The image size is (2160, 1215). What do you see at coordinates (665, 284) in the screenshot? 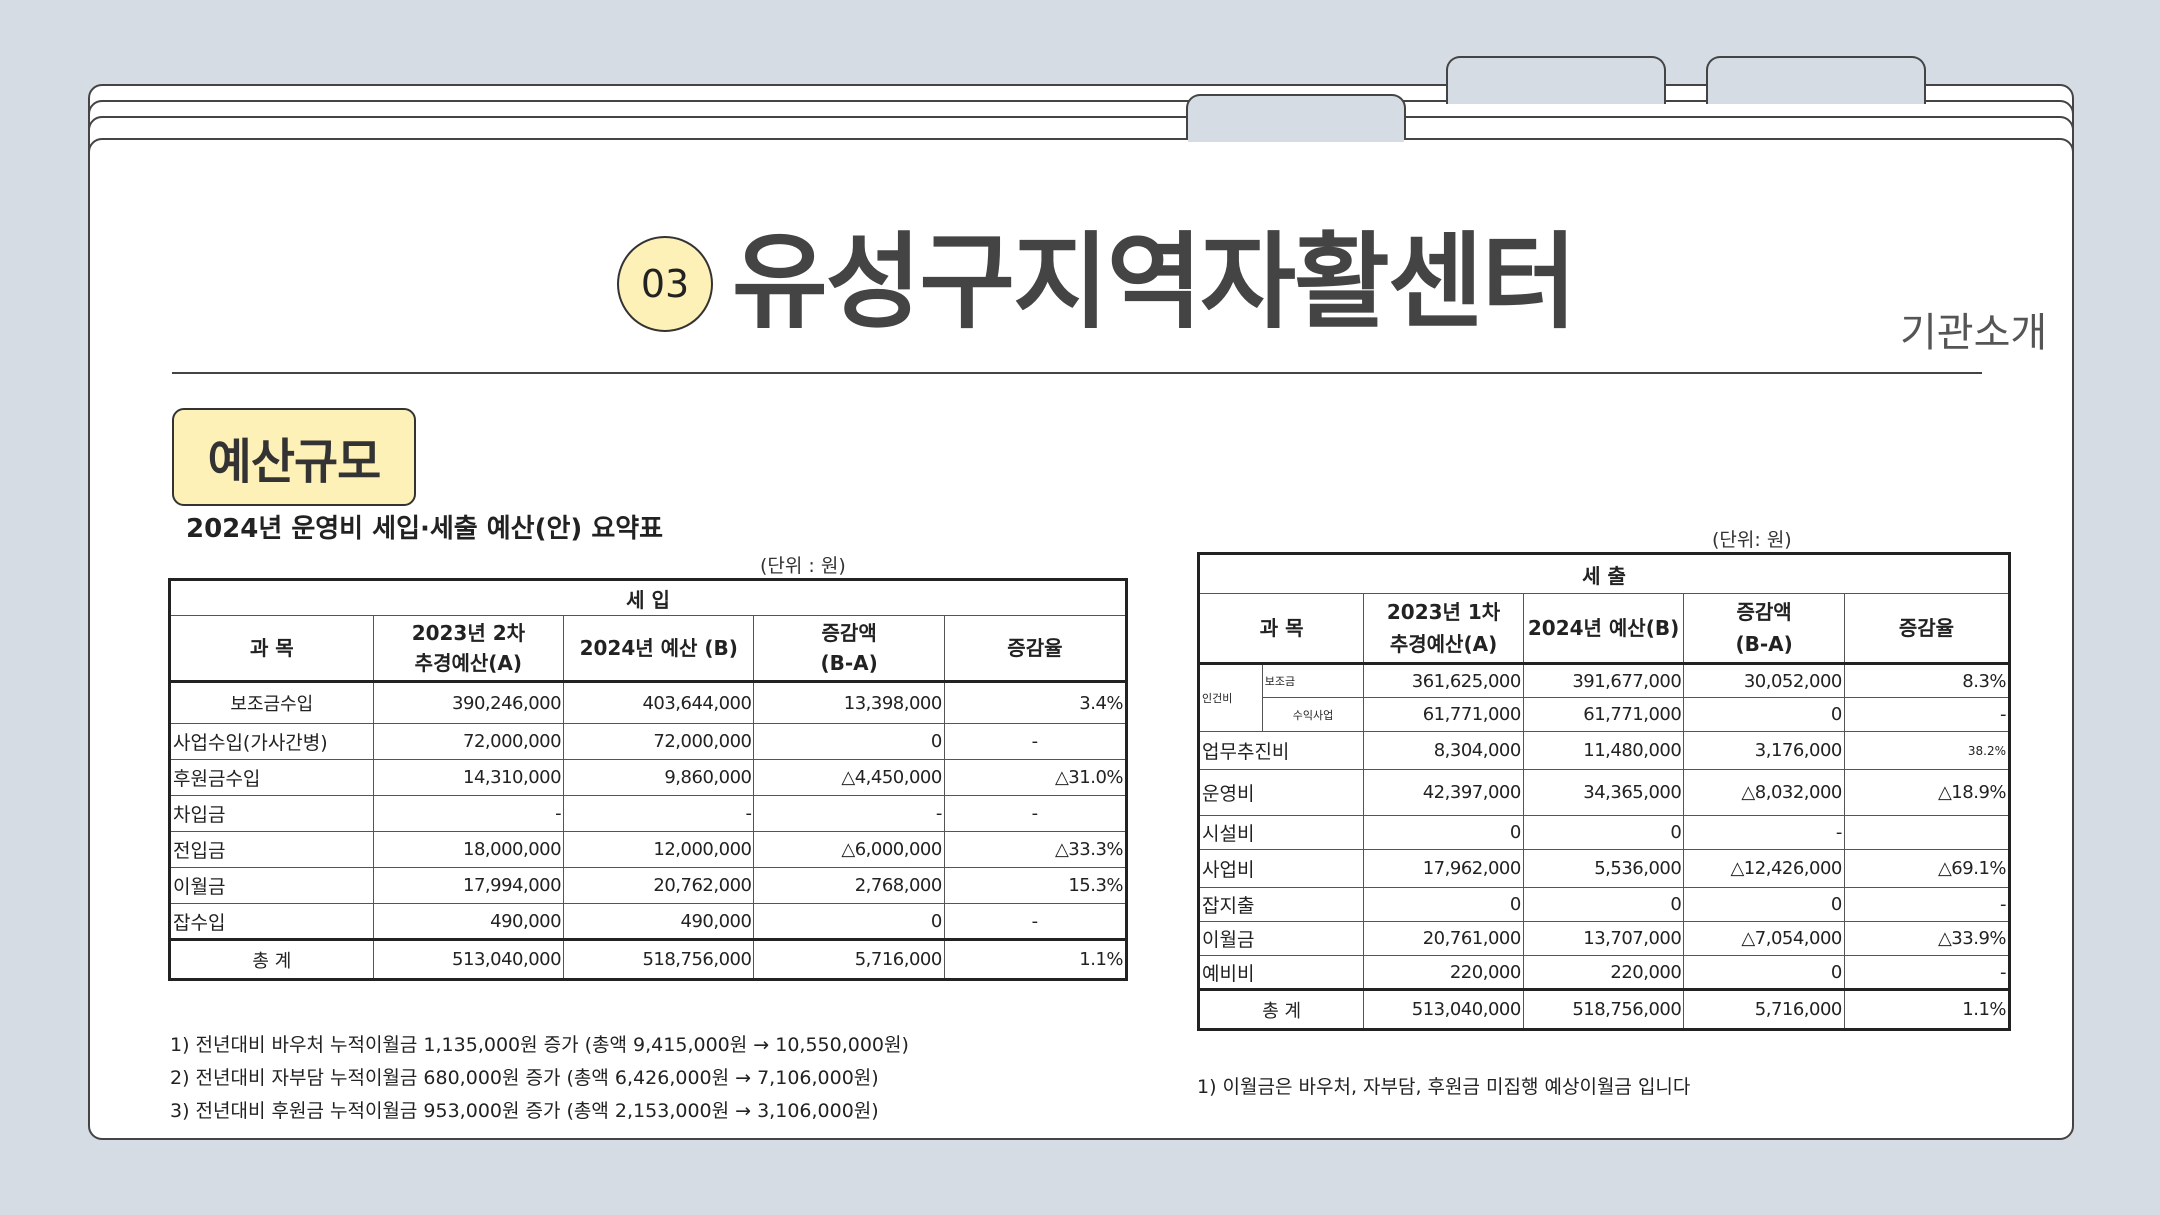
I see `section-number-badge: 03` at bounding box center [665, 284].